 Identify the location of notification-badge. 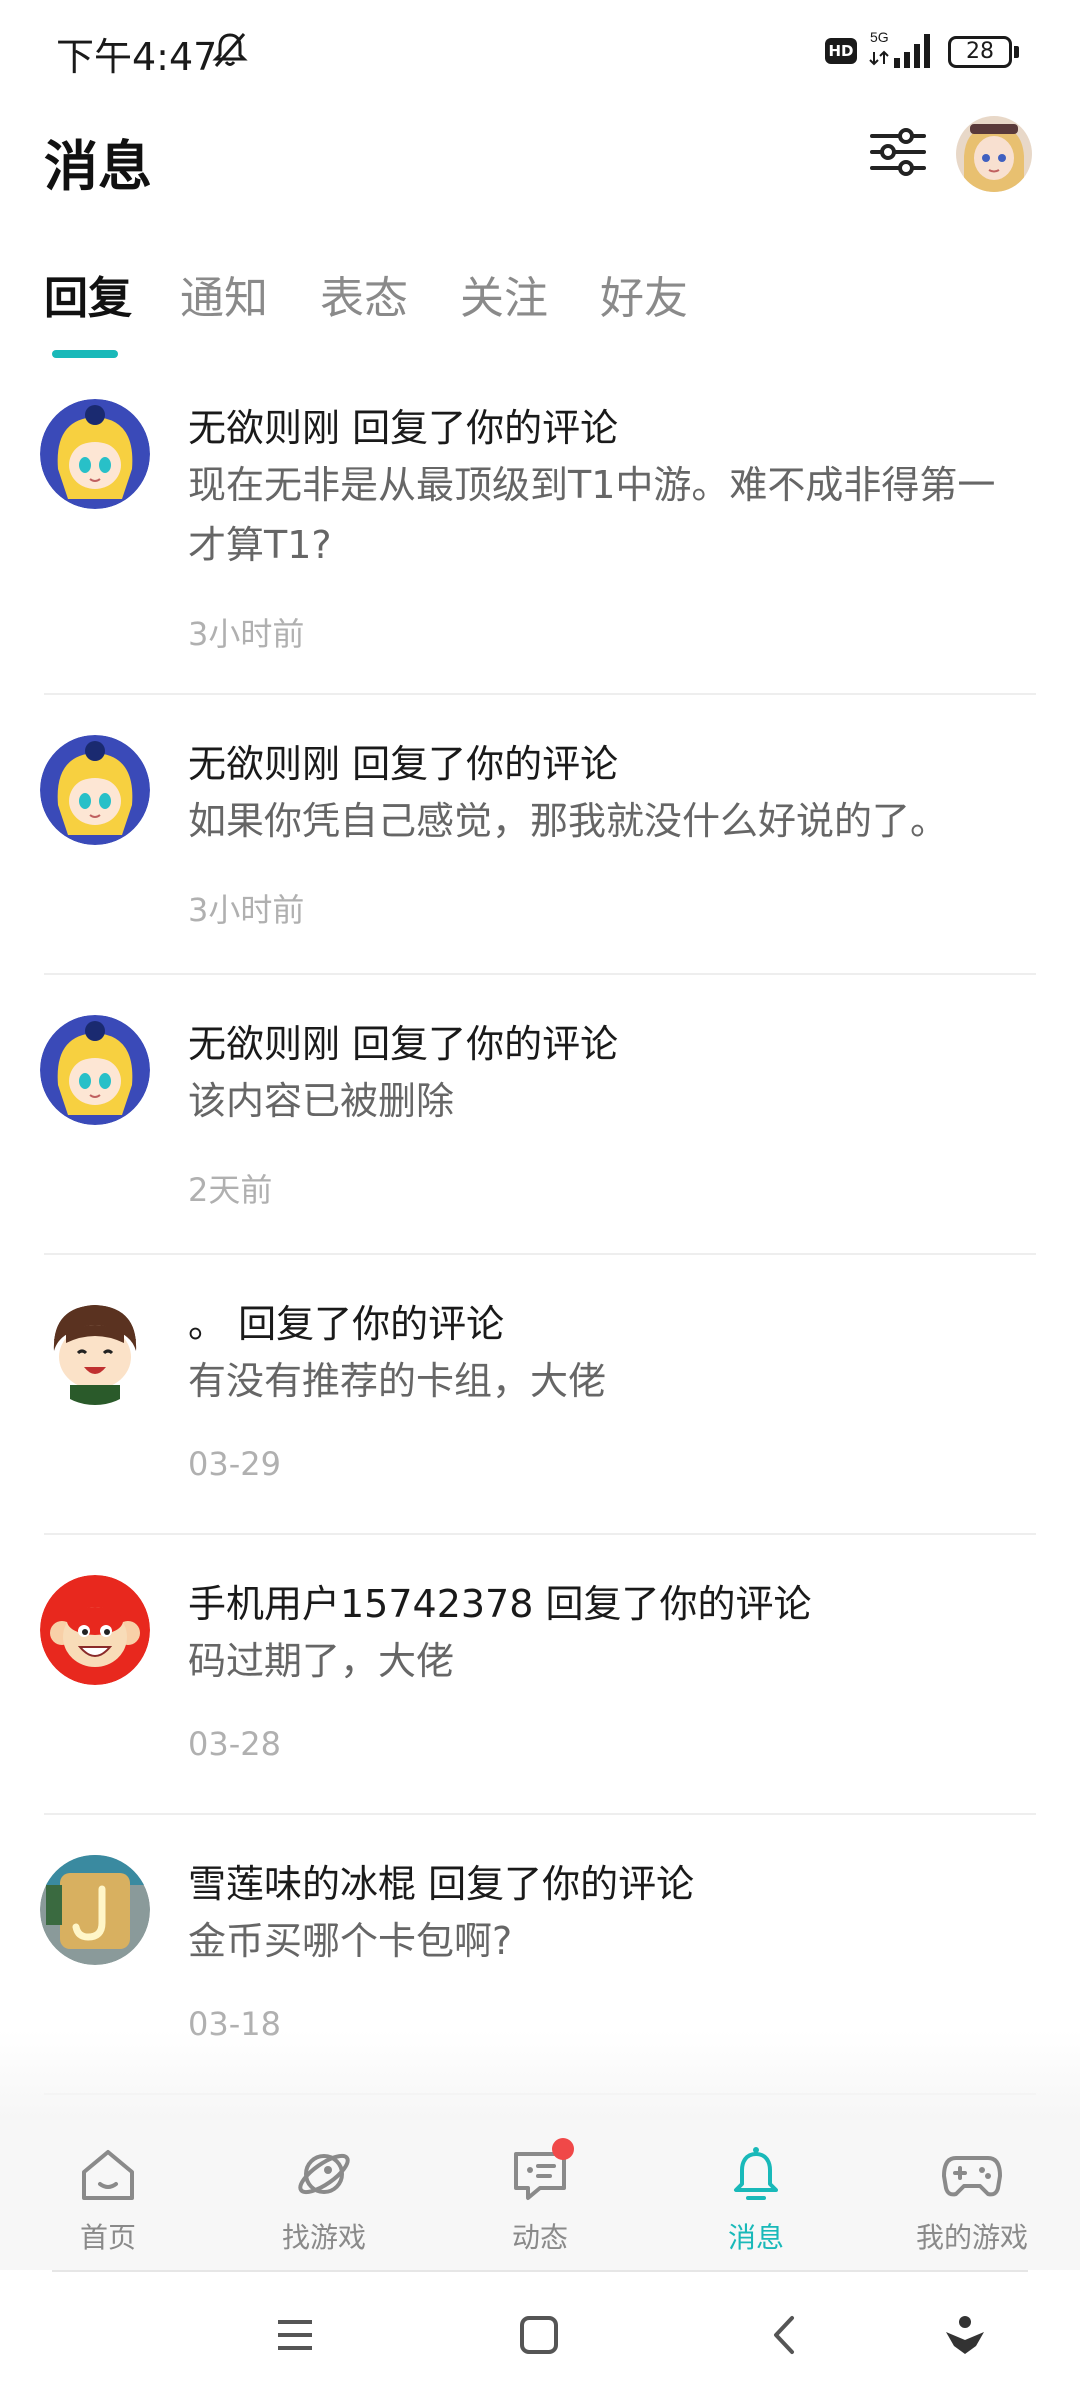
(563, 2149).